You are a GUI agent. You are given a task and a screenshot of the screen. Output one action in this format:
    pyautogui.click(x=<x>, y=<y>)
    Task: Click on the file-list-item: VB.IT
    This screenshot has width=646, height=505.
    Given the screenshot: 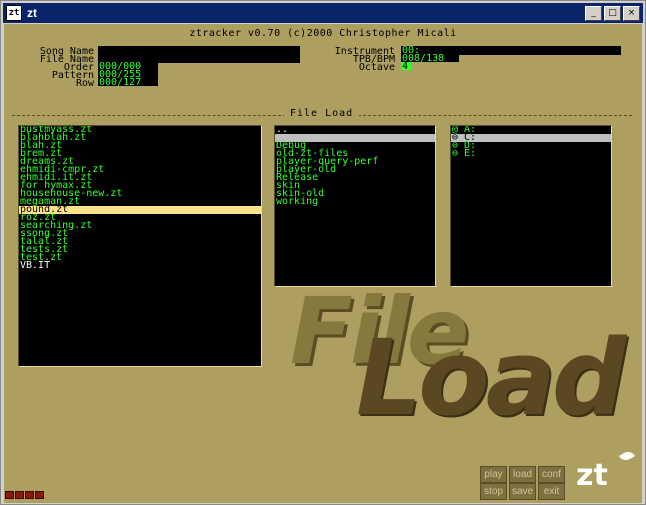 What is the action you would take?
    pyautogui.click(x=140, y=266)
    